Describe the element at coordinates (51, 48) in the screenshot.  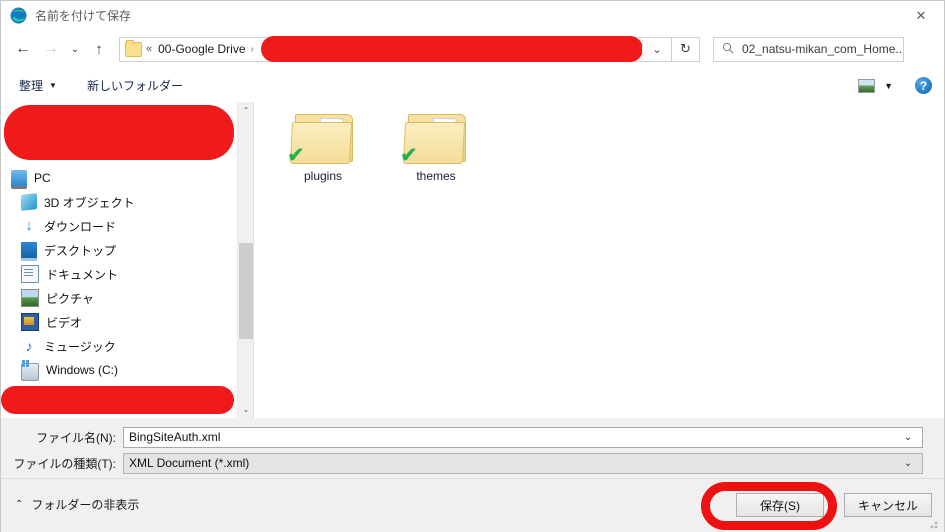
I see `forward-icon: →` at that location.